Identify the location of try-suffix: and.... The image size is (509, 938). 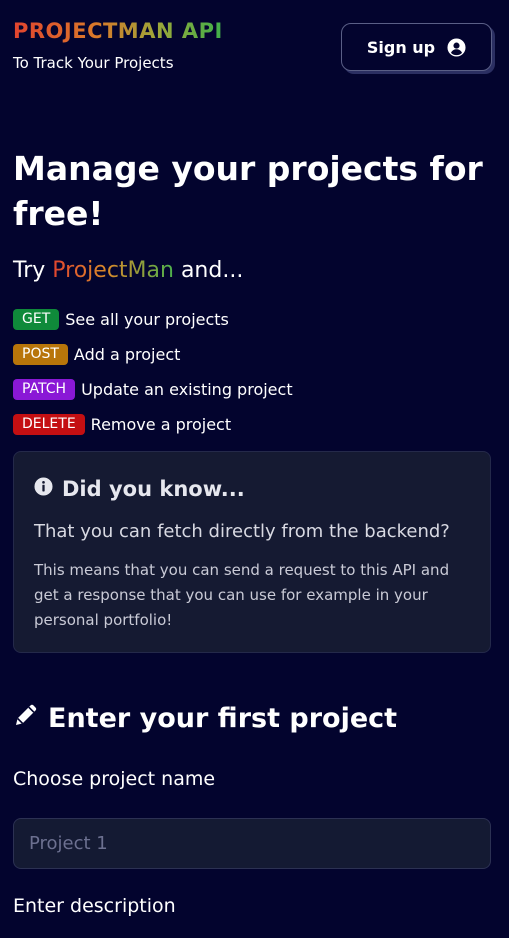
(208, 270).